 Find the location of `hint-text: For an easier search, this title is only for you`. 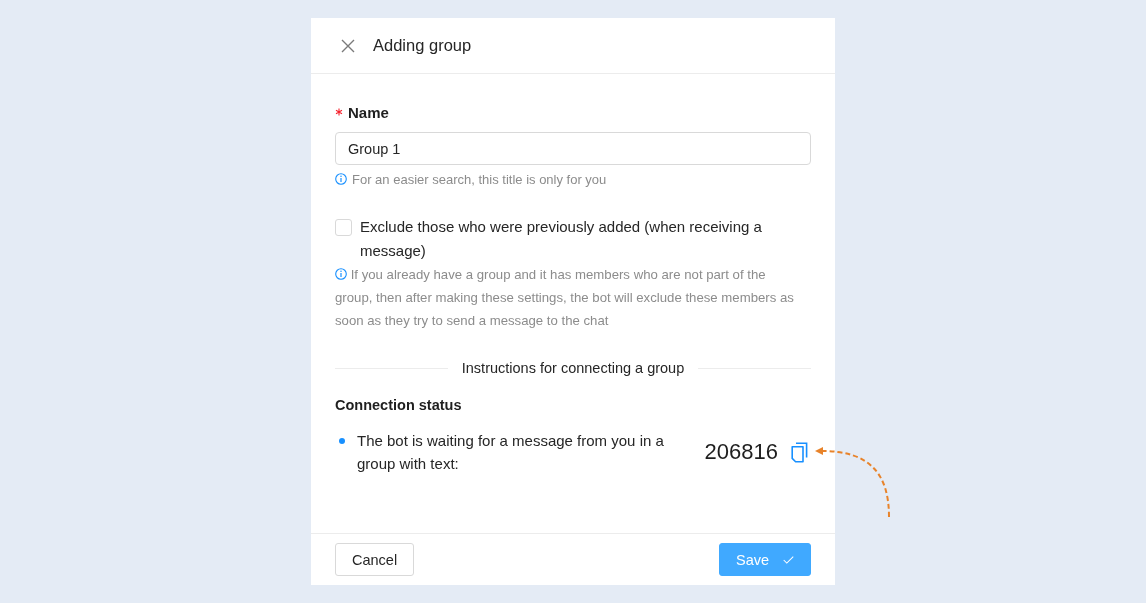

hint-text: For an easier search, this title is only for you is located at coordinates (479, 179).